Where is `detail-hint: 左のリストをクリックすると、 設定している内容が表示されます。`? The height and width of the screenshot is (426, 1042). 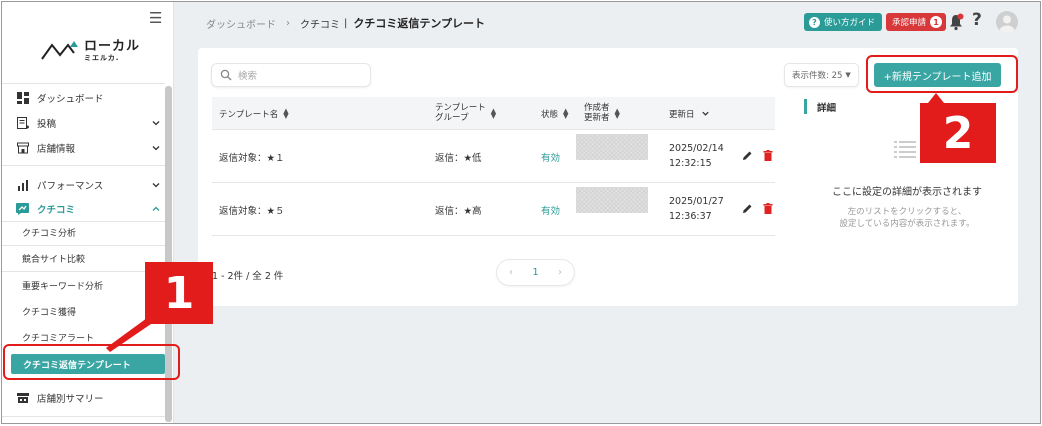
detail-hint: 左のリストをクリックすると、 設定している内容が表示されます。 is located at coordinates (907, 218).